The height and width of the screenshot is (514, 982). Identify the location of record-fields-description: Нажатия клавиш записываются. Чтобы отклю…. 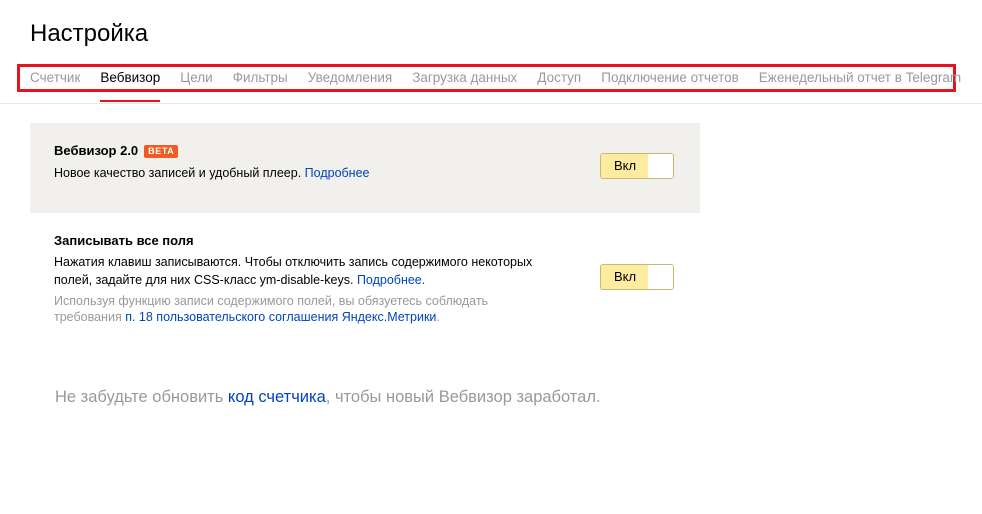
(314, 271).